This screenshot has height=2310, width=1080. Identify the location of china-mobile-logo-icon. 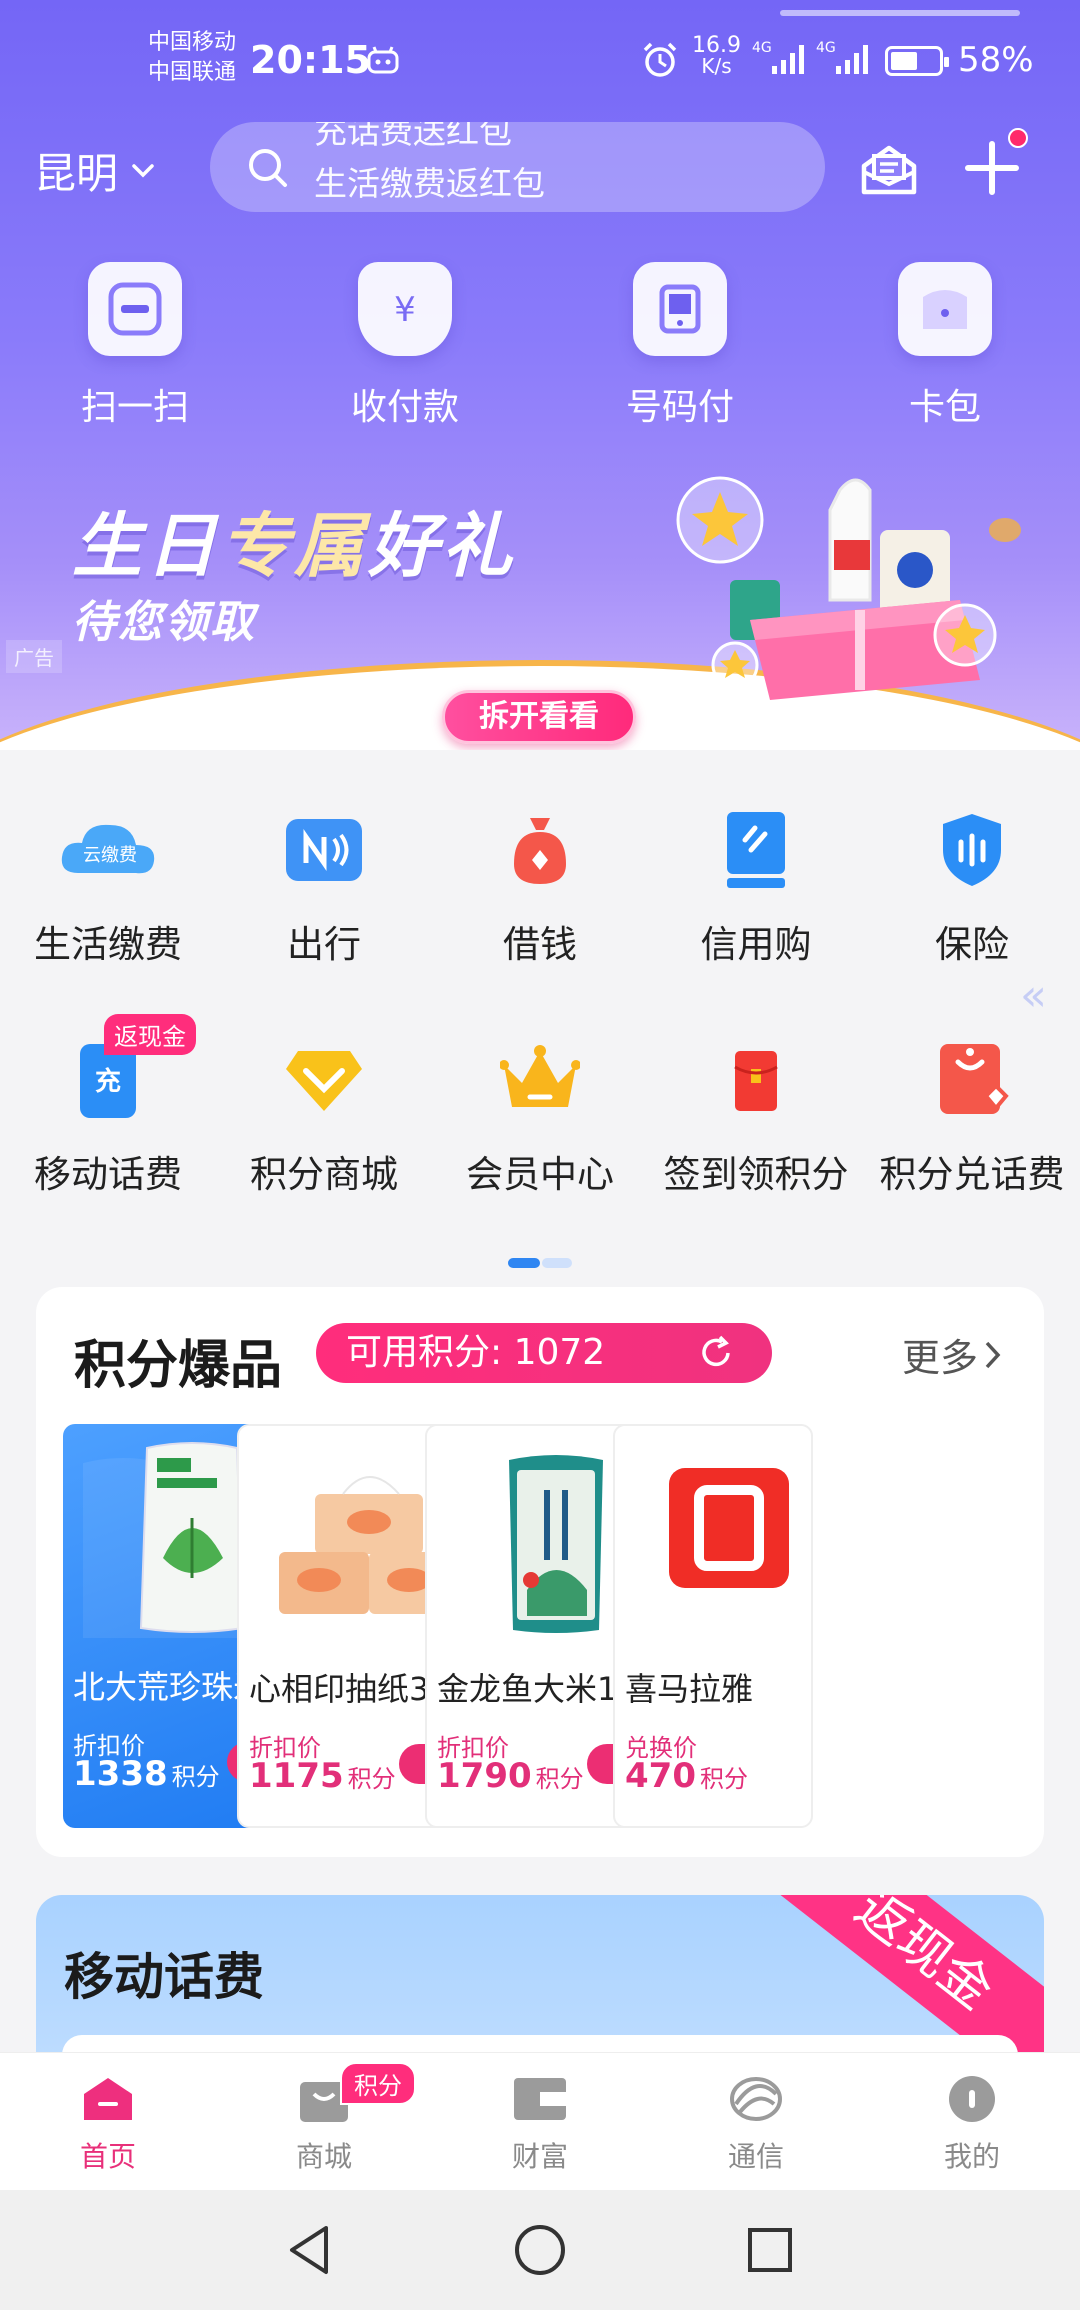
(756, 2099).